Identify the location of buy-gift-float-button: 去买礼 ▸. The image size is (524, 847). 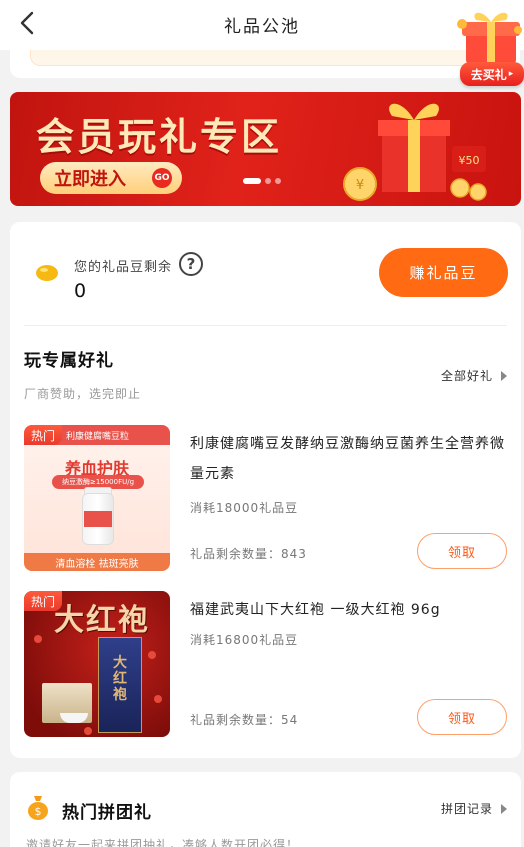
(488, 45).